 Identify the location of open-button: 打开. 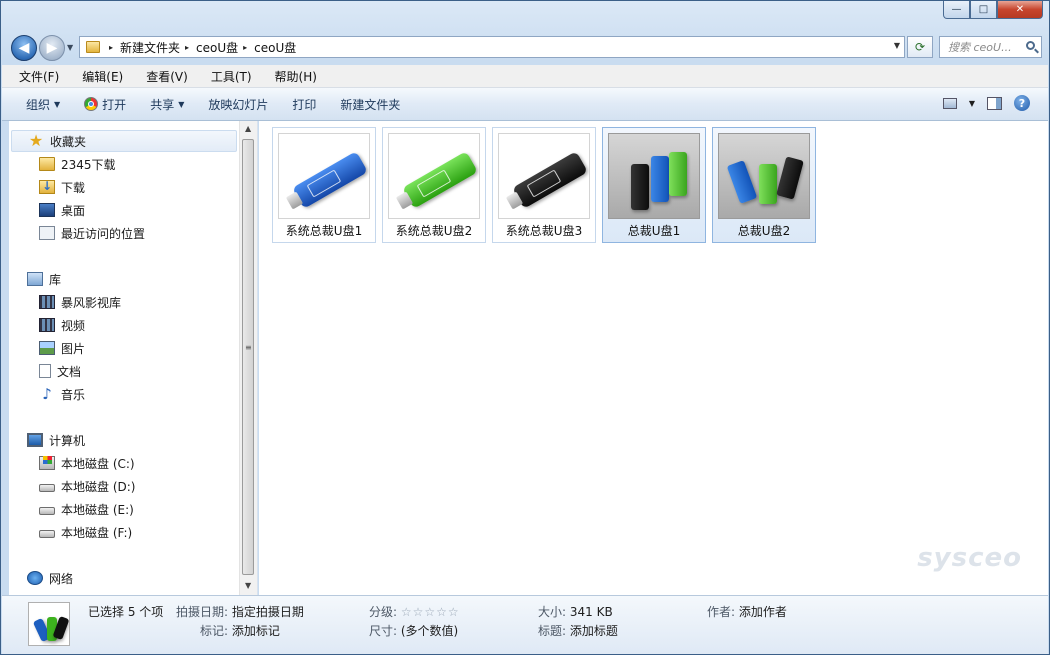
(107, 104).